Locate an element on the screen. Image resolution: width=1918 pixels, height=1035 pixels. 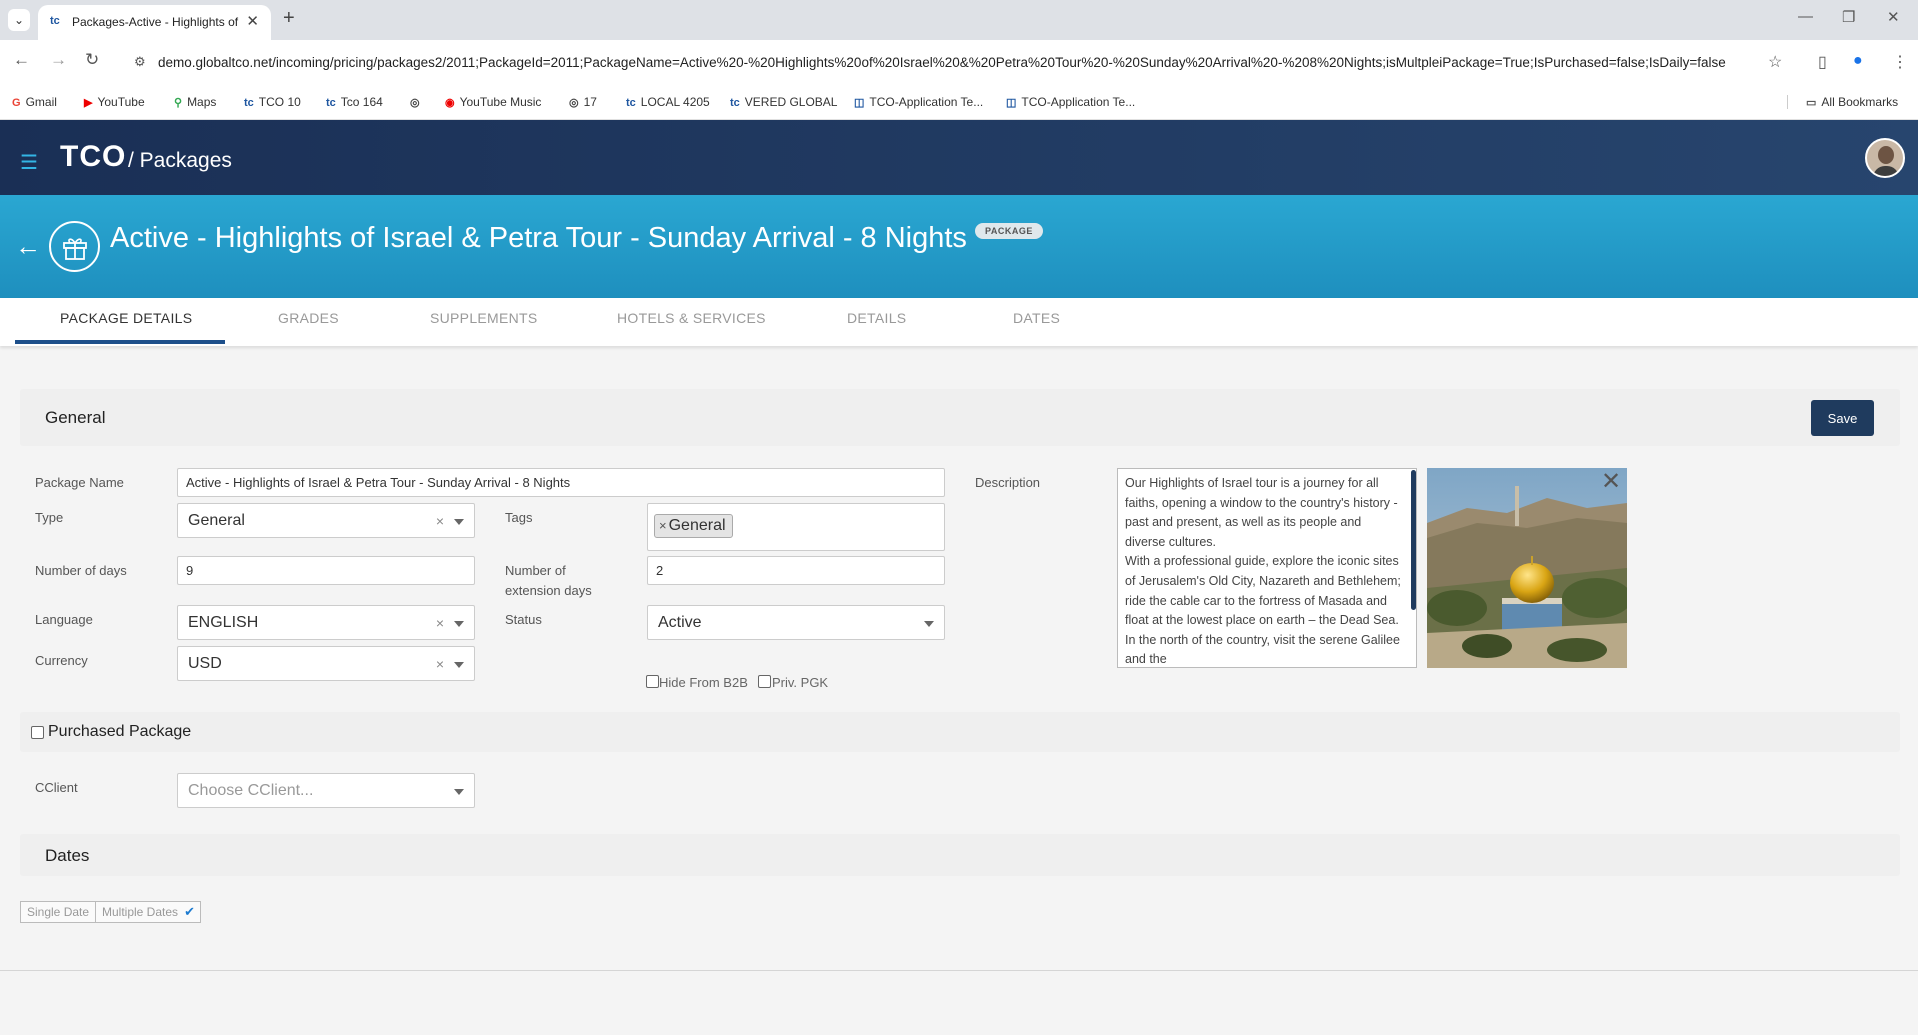
site-info-icon: ⚙ is located at coordinates (140, 62).